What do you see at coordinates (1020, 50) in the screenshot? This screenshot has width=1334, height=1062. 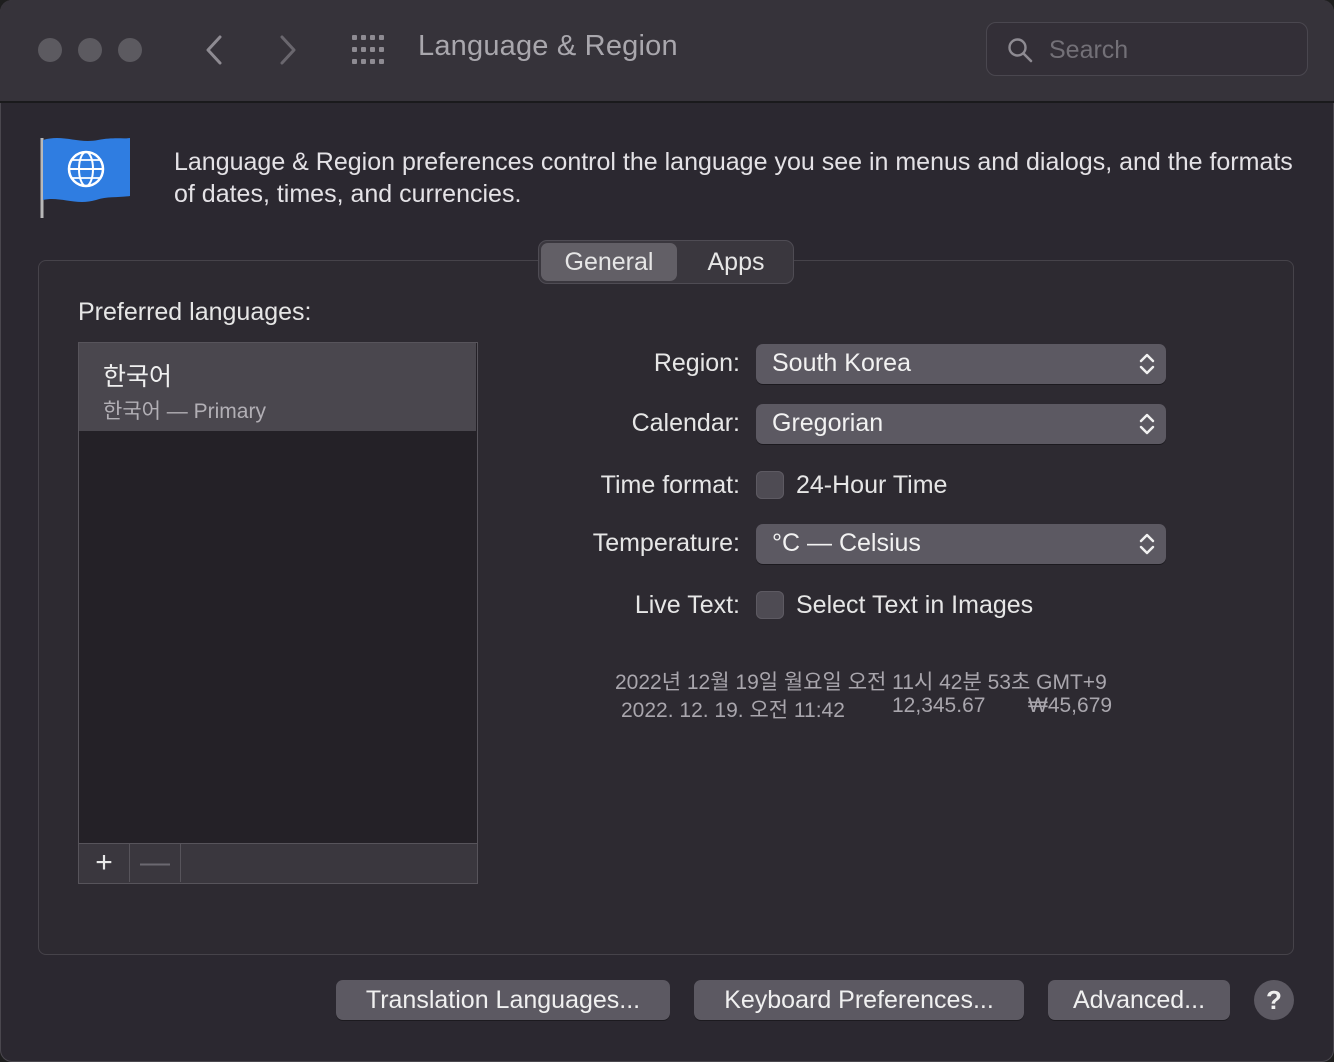 I see `search-icon` at bounding box center [1020, 50].